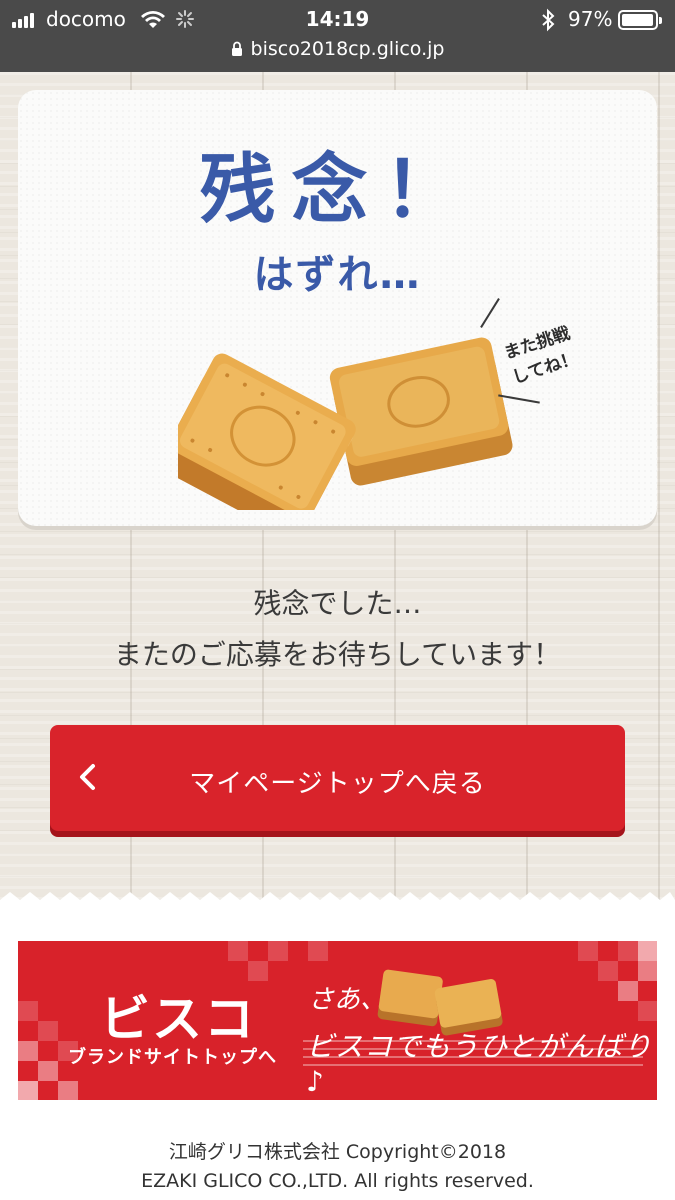 This screenshot has width=675, height=1200. I want to click on back-button-label: マイページトップへ戻る, so click(337, 784).